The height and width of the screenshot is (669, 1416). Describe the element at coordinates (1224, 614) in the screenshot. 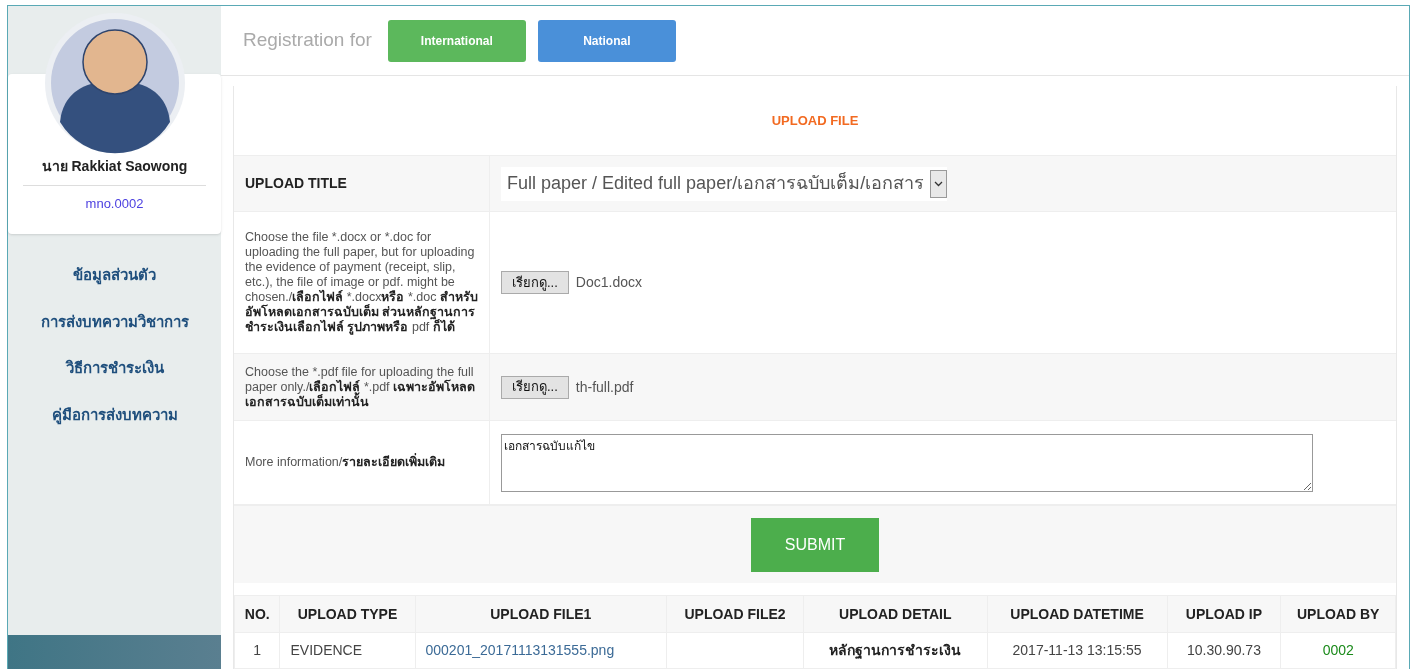

I see `column-header: UPLOAD IP` at that location.